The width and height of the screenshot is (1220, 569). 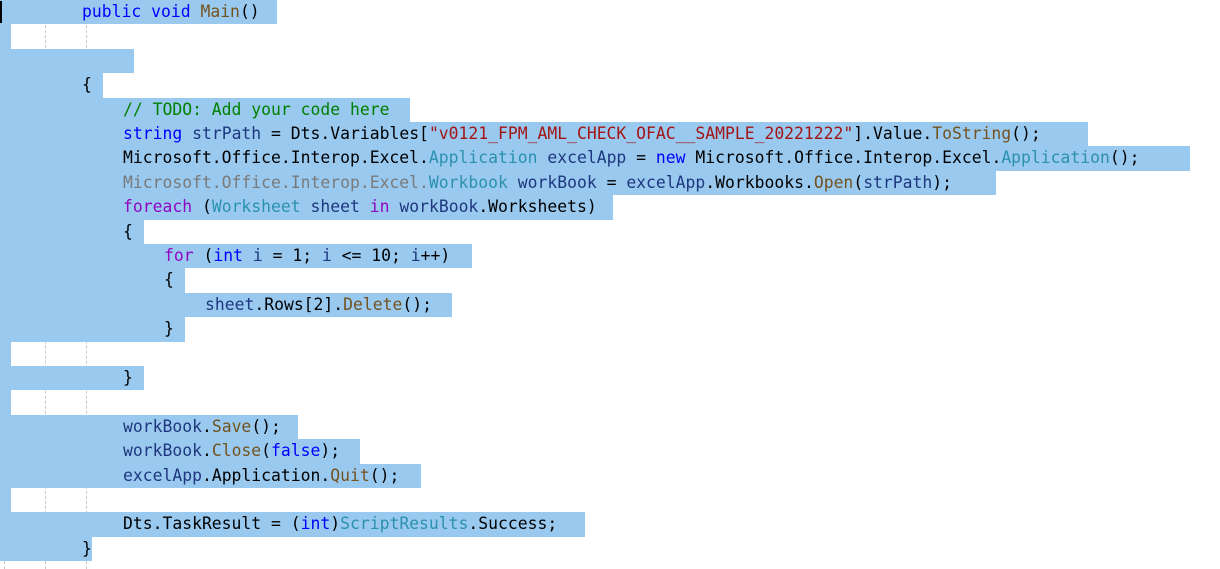 I want to click on code-token: false, so click(x=296, y=451).